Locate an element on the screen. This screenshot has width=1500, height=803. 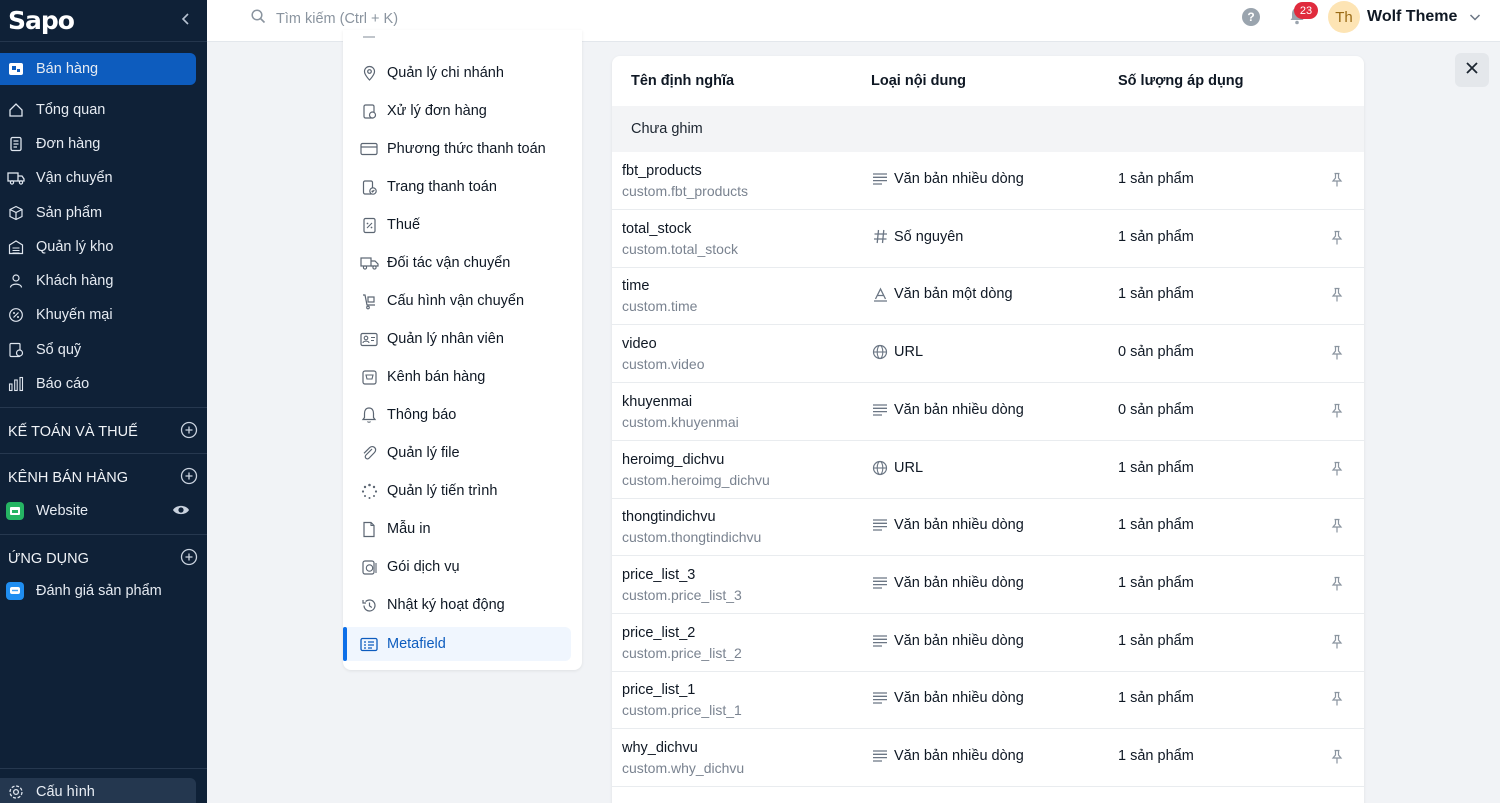
settings-item-quan-ly-file: Quản lý file is located at coordinates (462, 453).